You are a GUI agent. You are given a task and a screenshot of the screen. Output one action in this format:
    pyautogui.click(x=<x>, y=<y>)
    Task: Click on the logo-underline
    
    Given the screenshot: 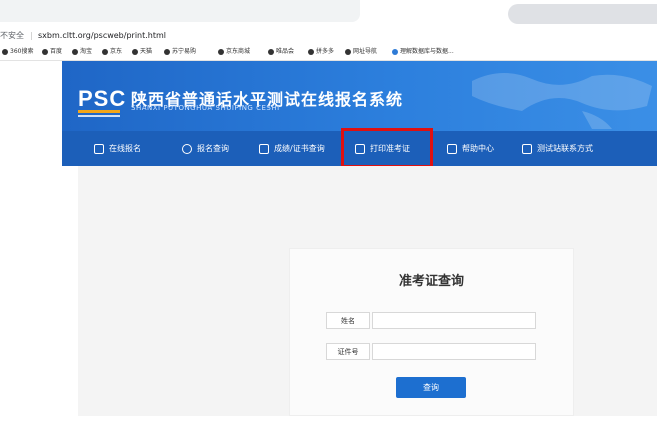 What is the action you would take?
    pyautogui.click(x=99, y=111)
    